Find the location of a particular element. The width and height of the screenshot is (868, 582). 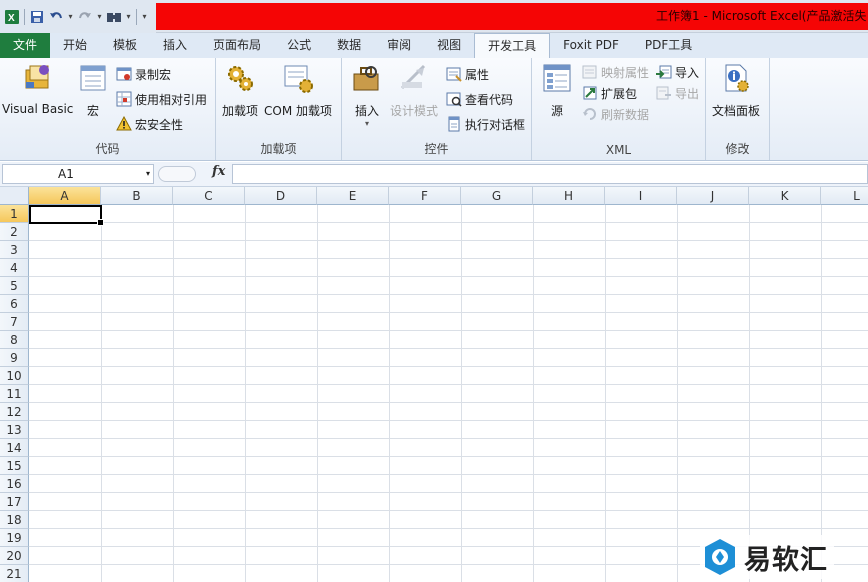

row-header-11: 11 is located at coordinates (14, 394).